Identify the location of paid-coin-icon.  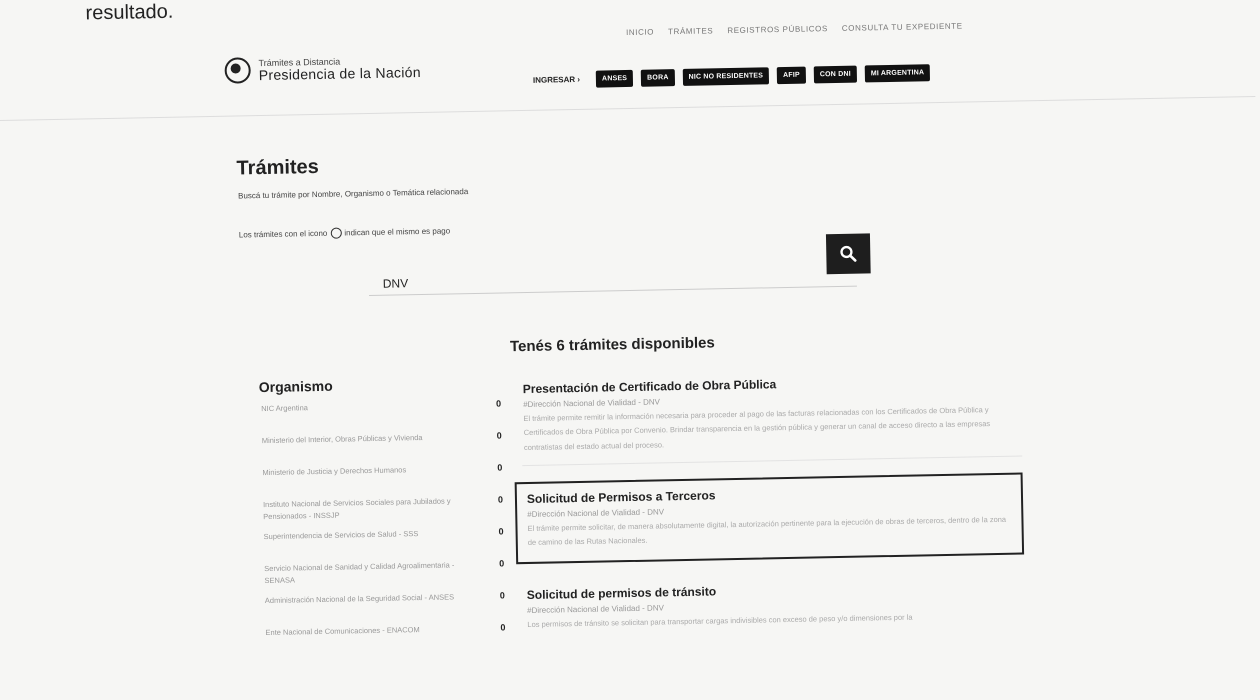
(336, 233).